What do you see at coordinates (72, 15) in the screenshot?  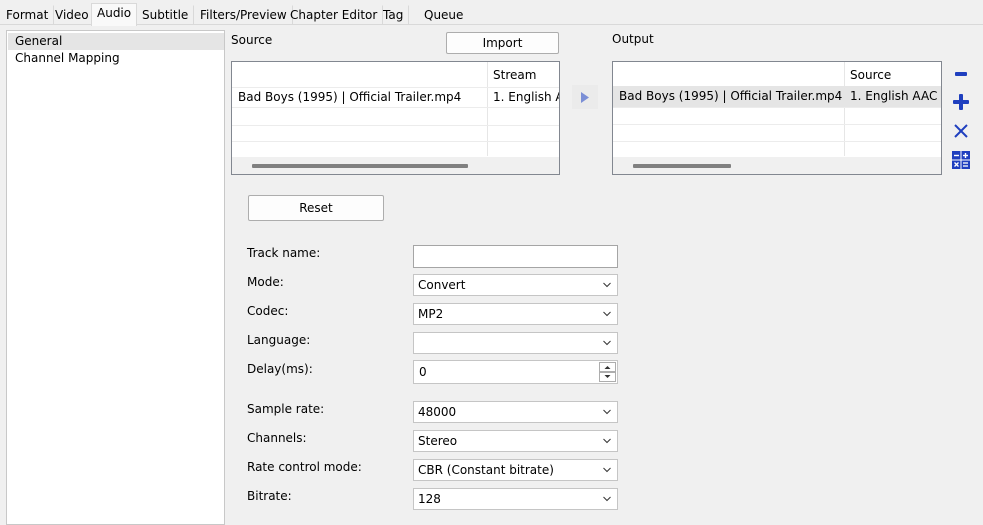 I see `tab-video: Video` at bounding box center [72, 15].